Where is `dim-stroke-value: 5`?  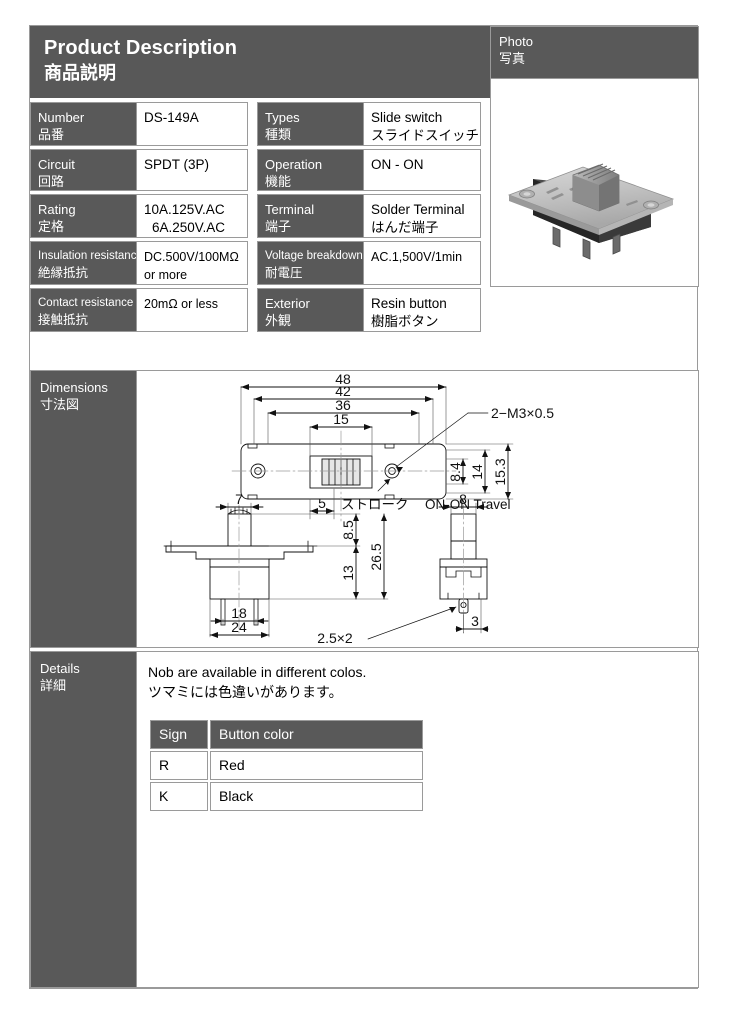 dim-stroke-value: 5 is located at coordinates (322, 503).